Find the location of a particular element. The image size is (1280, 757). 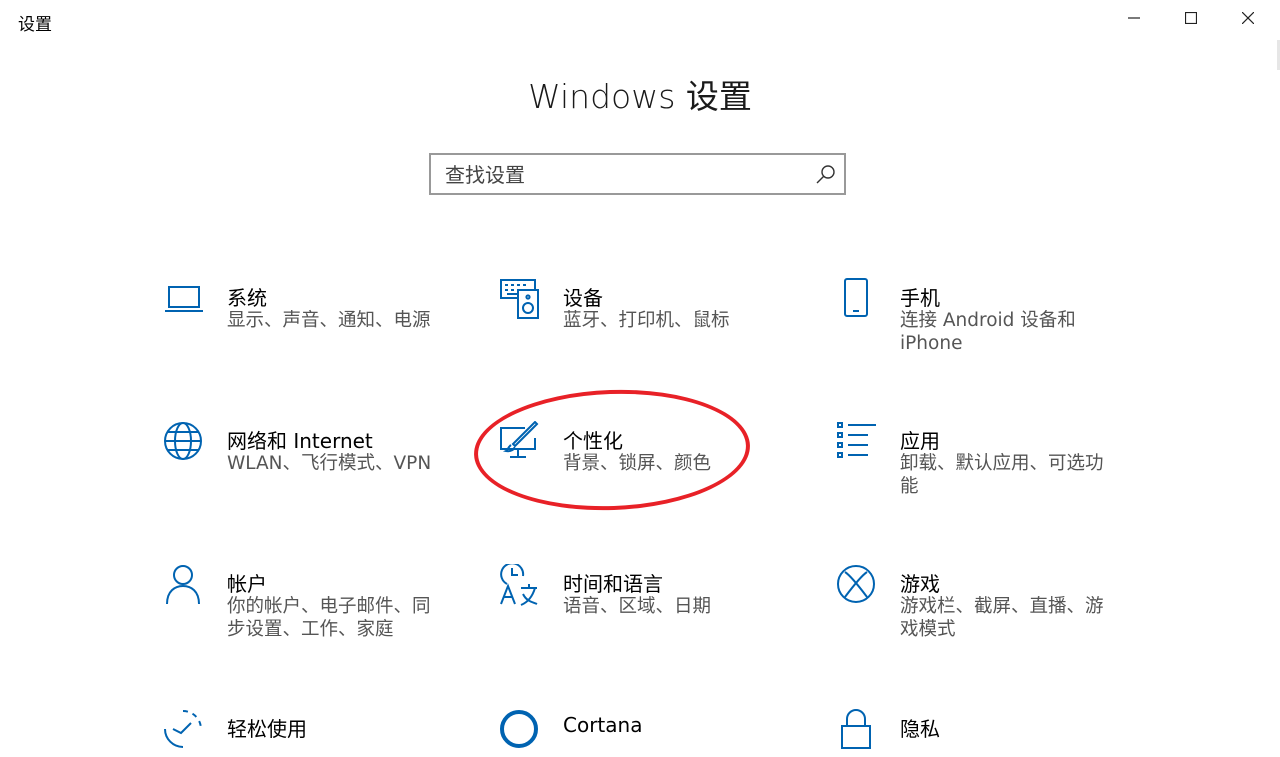

minimize-icon is located at coordinates (1134, 18).